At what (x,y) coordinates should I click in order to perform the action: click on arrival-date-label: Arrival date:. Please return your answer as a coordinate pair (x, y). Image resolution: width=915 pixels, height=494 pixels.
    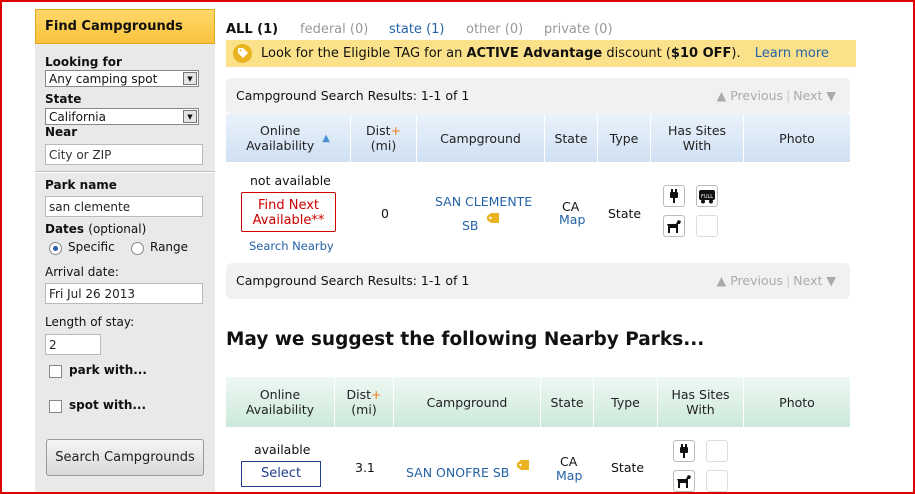
    Looking at the image, I should click on (82, 272).